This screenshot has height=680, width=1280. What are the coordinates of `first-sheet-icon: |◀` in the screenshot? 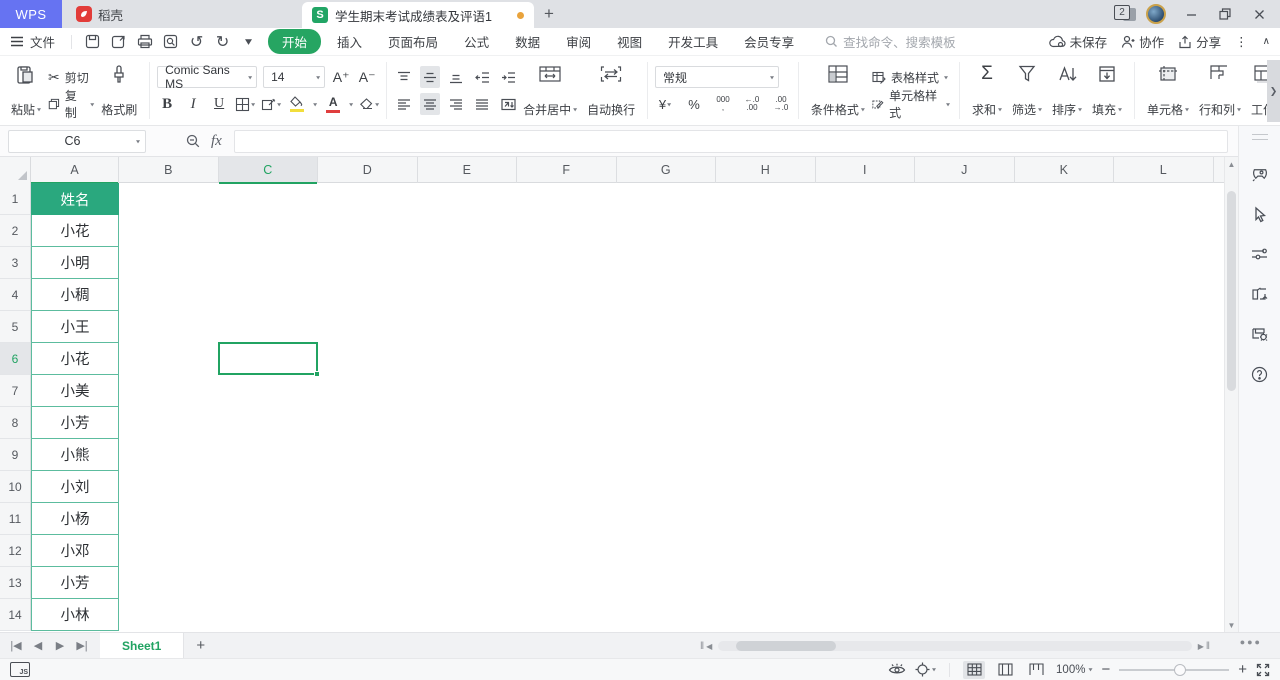 It's located at (16, 645).